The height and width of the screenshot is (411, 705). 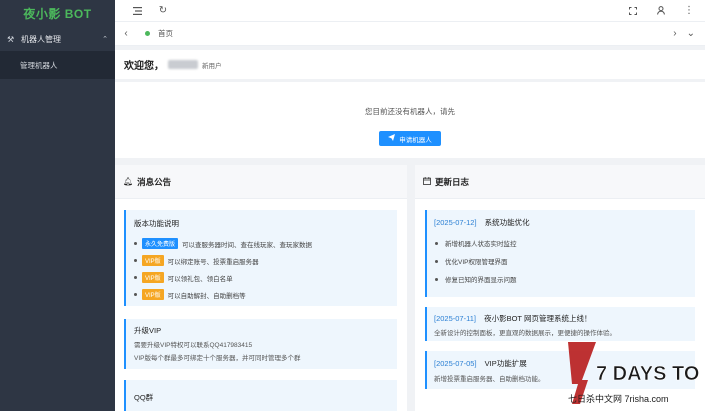 I want to click on send-icon, so click(x=392, y=138).